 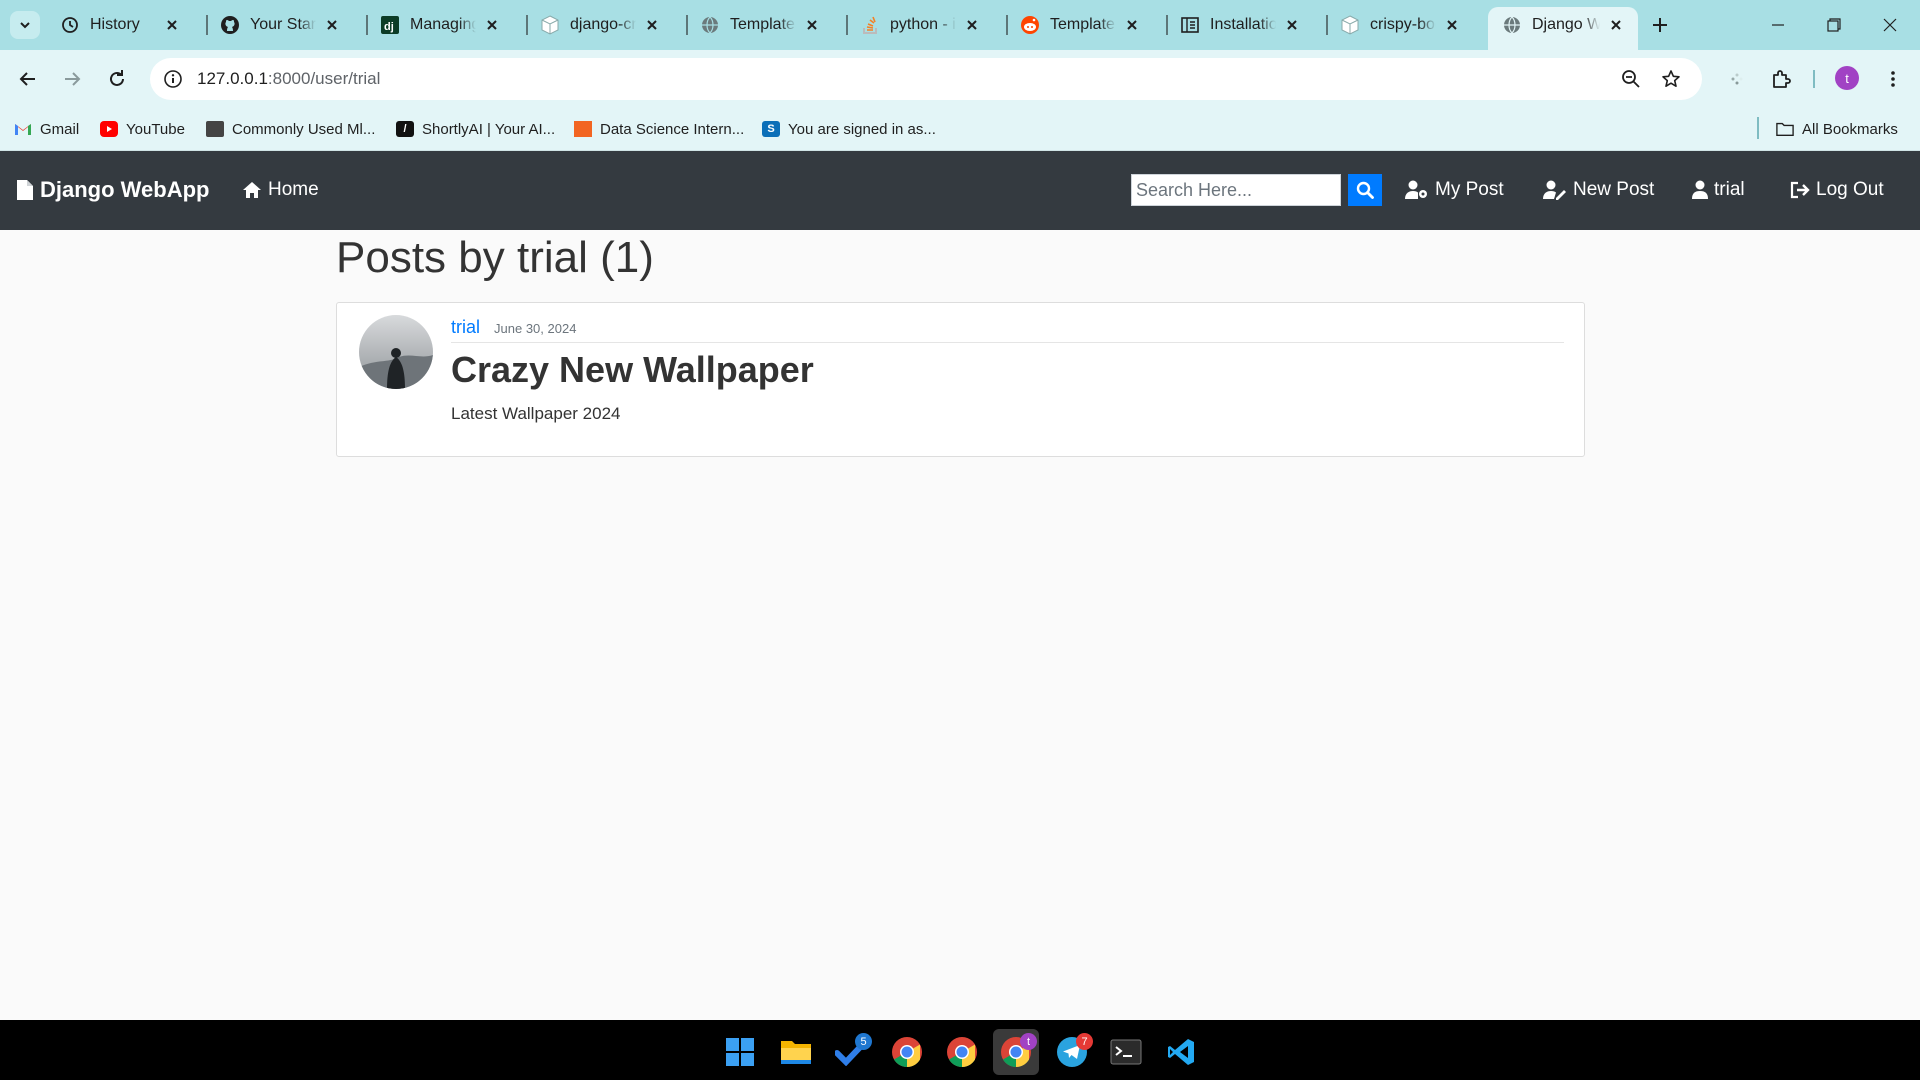 I want to click on browser-tab-managing: dj Managing, so click(x=440, y=25).